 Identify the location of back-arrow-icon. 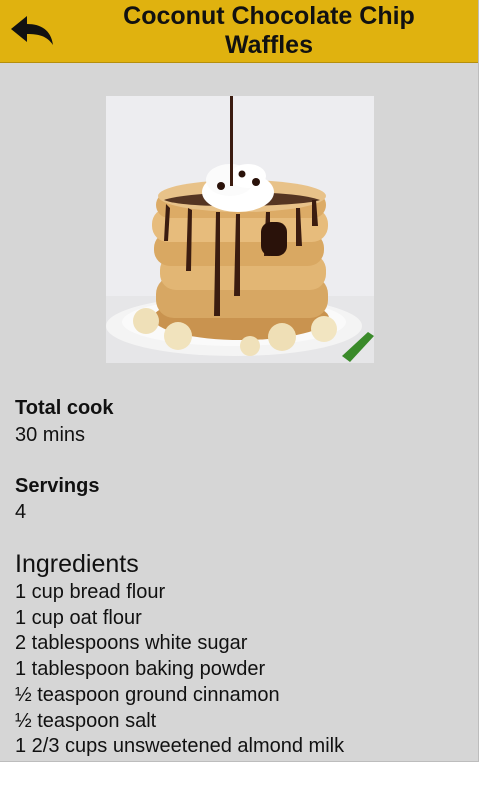
(32, 30).